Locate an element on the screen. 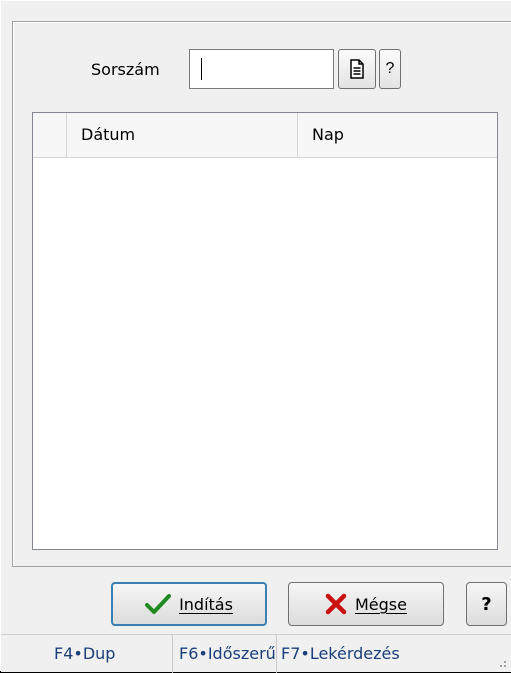  start-button: Indítás is located at coordinates (189, 604).